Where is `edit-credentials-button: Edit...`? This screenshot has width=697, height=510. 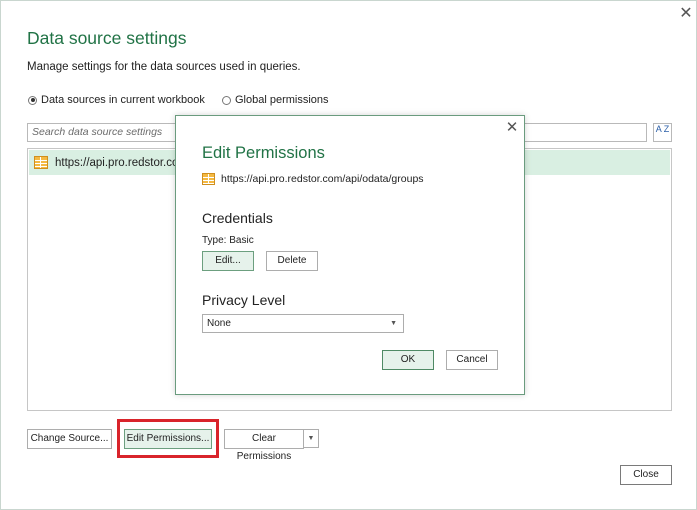 edit-credentials-button: Edit... is located at coordinates (228, 261).